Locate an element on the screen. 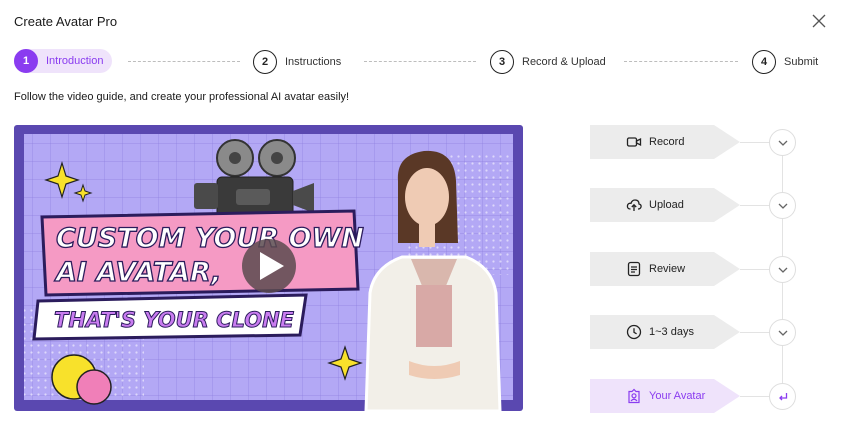  workflow-step-your-avatar: Your Avatar is located at coordinates (665, 396).